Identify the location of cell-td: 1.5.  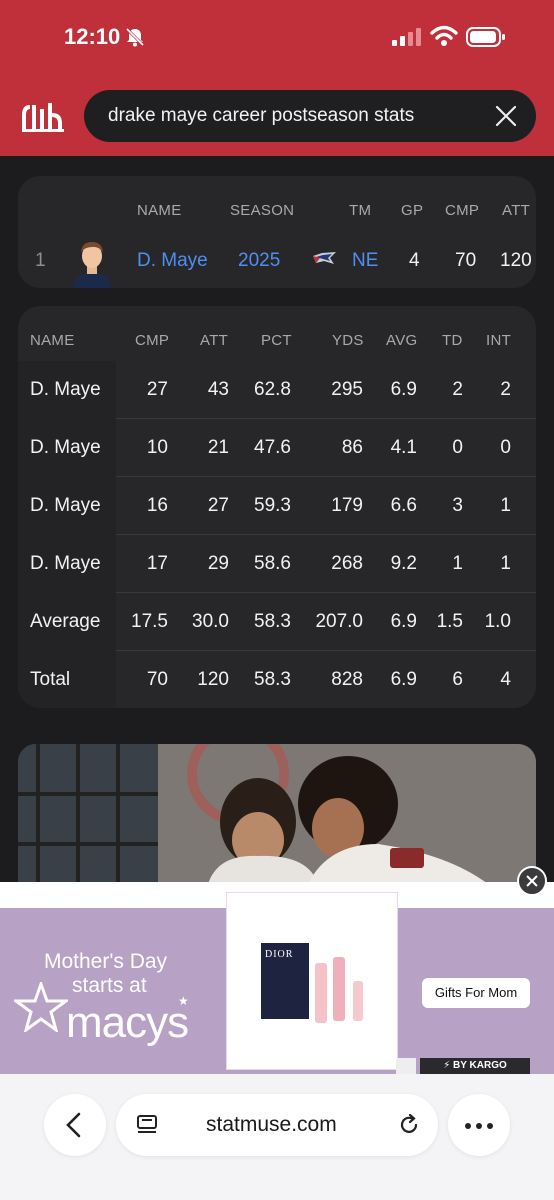
(449, 621).